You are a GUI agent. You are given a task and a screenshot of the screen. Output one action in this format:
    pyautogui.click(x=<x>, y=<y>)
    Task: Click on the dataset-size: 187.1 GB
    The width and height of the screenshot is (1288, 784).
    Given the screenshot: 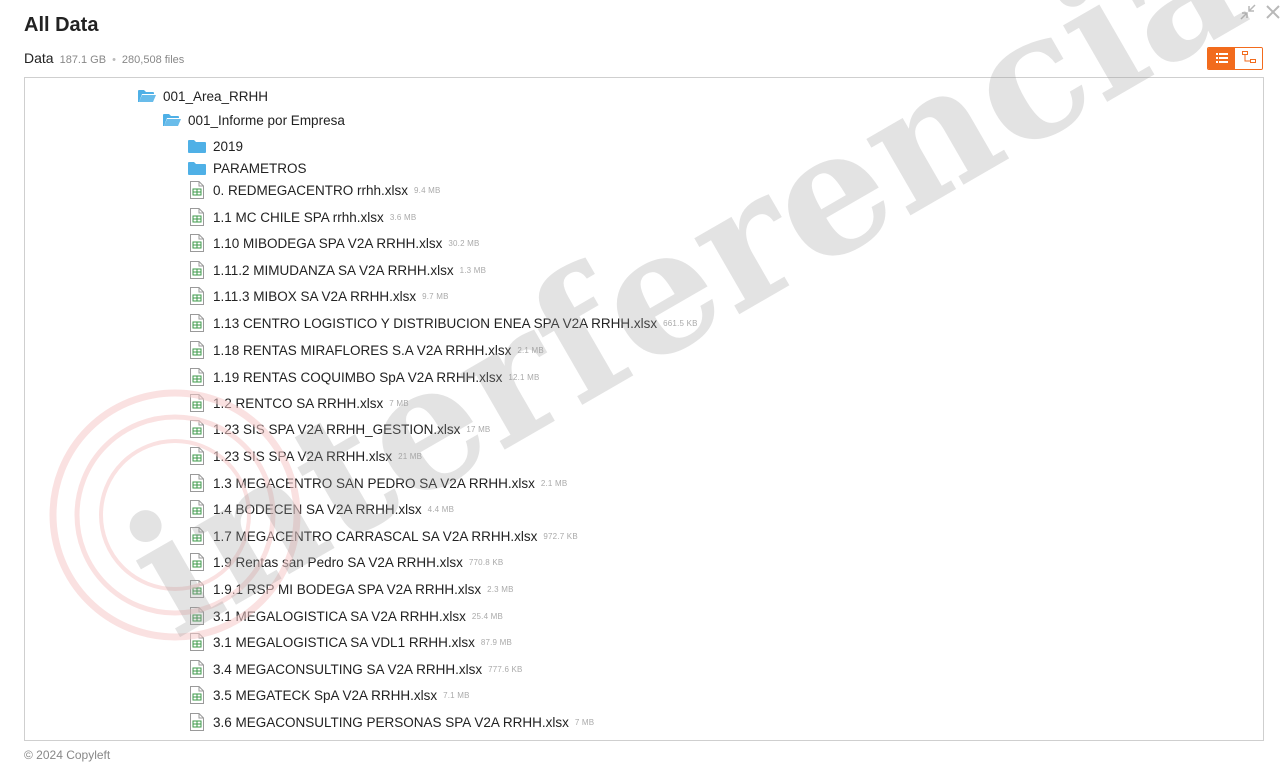 What is the action you would take?
    pyautogui.click(x=83, y=60)
    